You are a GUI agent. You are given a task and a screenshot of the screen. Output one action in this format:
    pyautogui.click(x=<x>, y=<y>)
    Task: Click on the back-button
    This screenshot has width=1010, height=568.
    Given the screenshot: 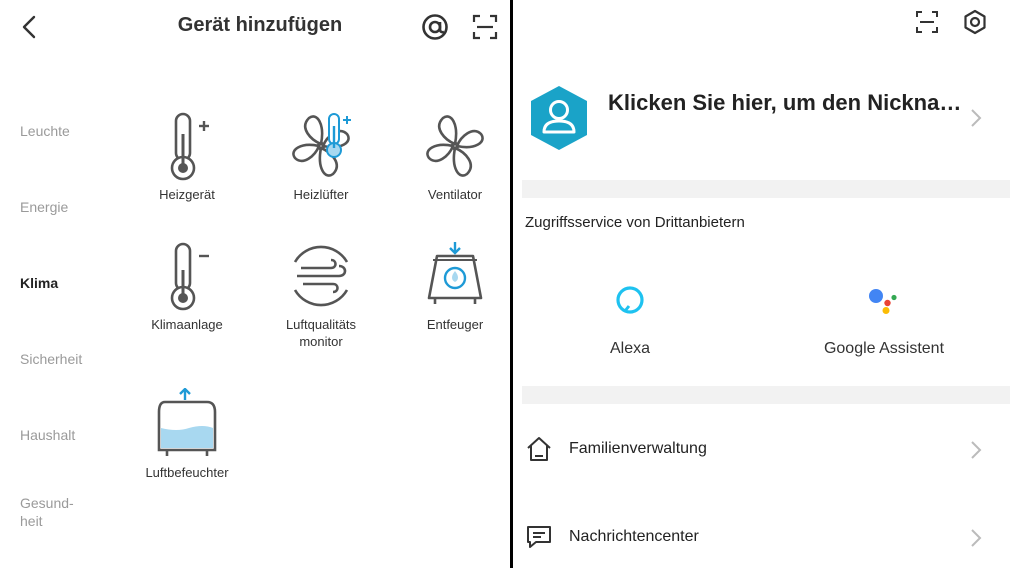 What is the action you would take?
    pyautogui.click(x=29, y=27)
    